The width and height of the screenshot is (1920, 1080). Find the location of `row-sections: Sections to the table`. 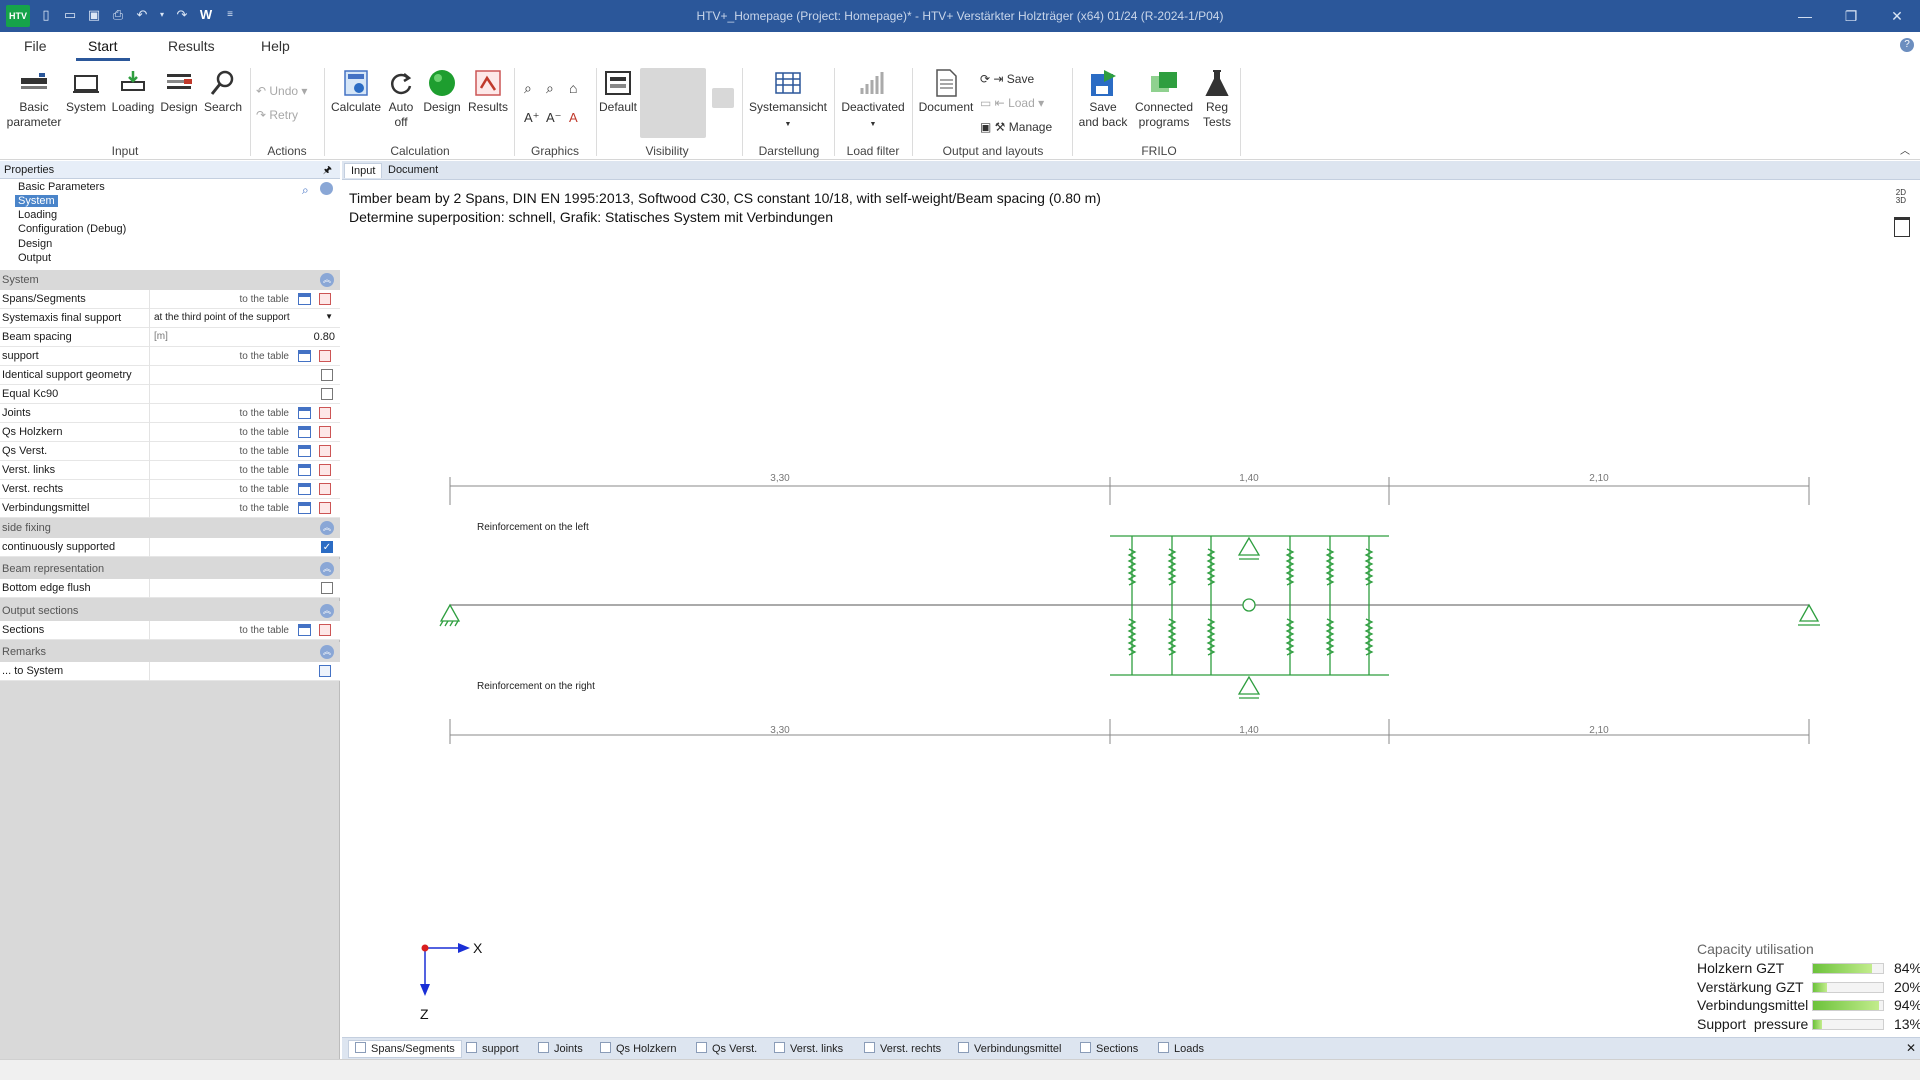

row-sections: Sections to the table is located at coordinates (170, 630).